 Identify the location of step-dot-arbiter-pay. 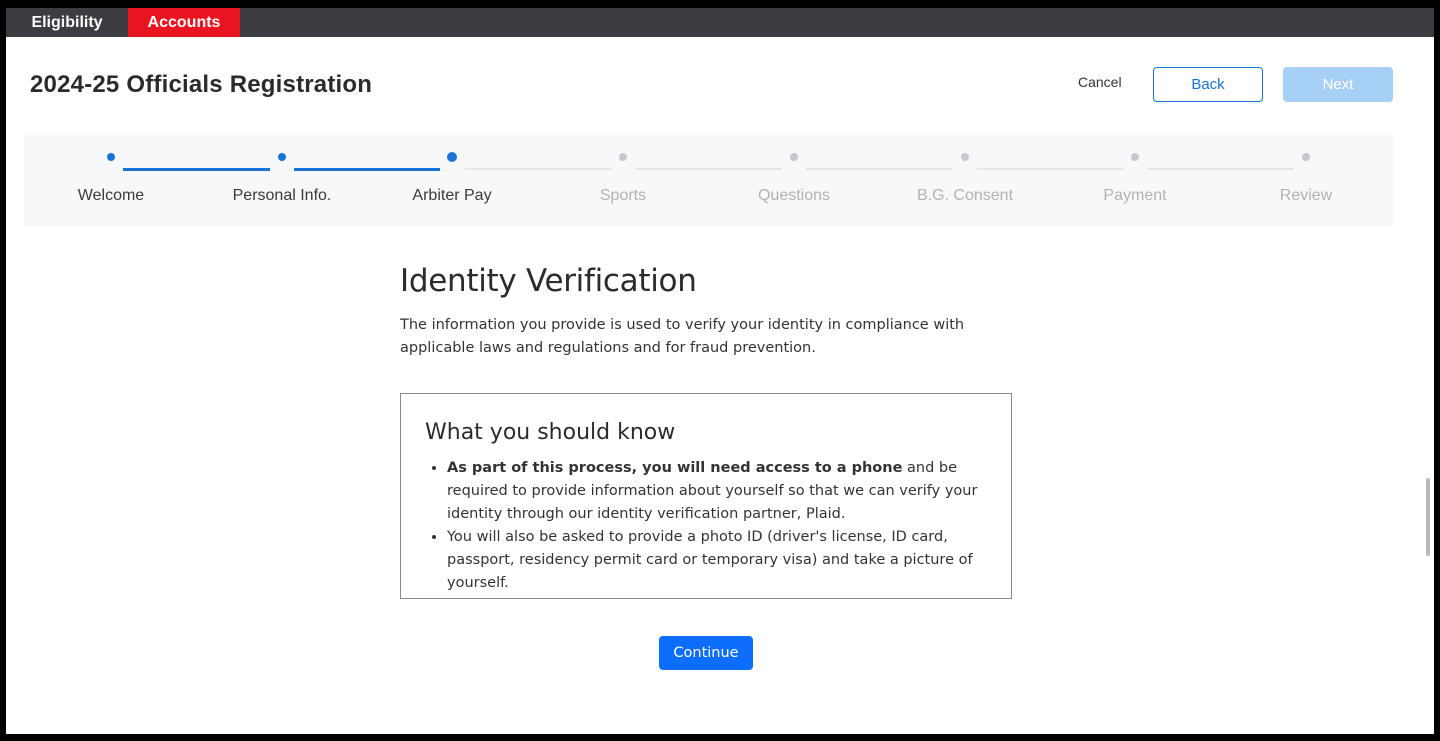
(452, 157).